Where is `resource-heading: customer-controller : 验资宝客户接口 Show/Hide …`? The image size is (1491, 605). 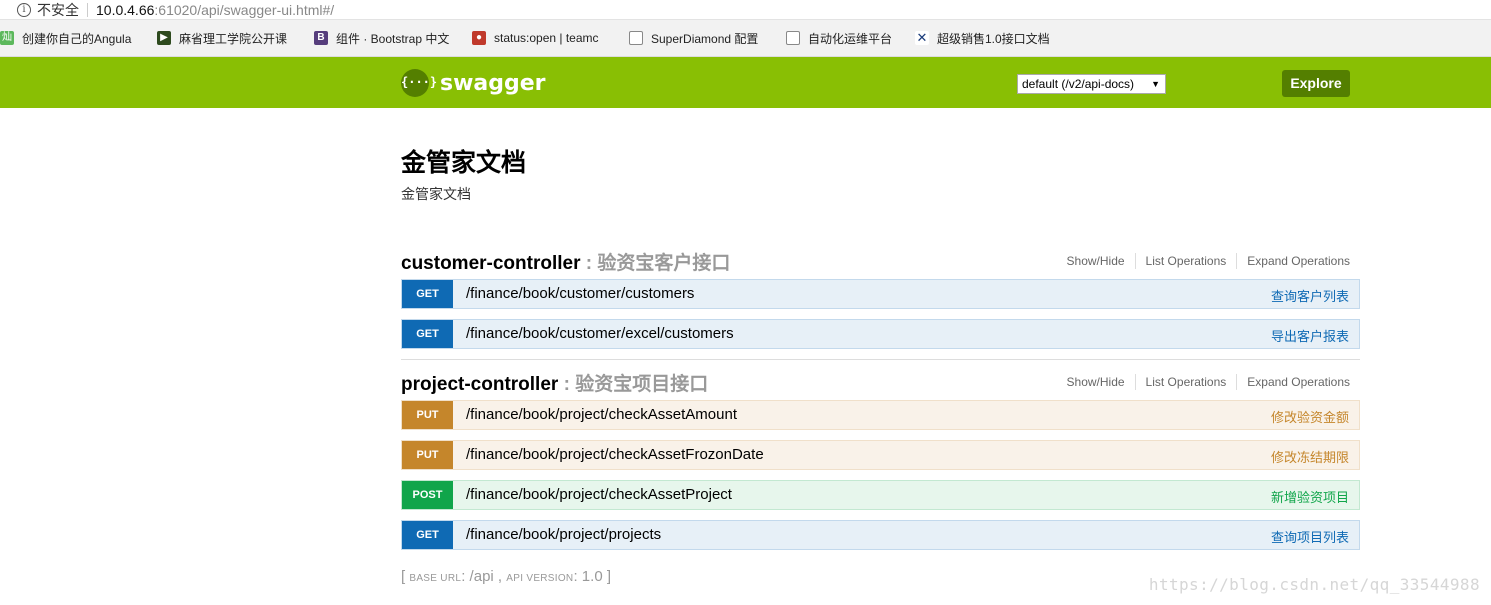
resource-heading: customer-controller : 验资宝客户接口 Show/Hide … is located at coordinates (880, 259).